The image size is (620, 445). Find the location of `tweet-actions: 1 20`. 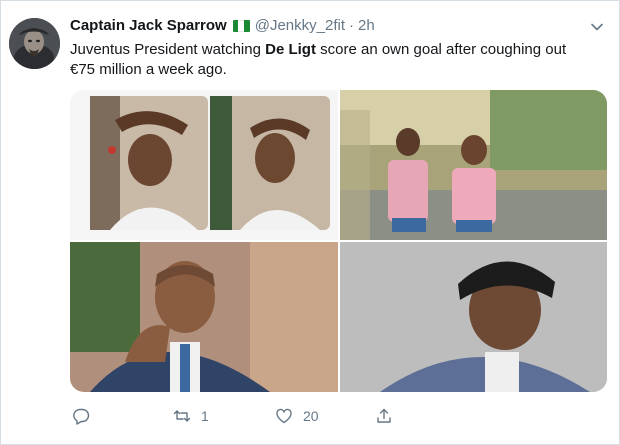

tweet-actions: 1 20 is located at coordinates (235, 418).